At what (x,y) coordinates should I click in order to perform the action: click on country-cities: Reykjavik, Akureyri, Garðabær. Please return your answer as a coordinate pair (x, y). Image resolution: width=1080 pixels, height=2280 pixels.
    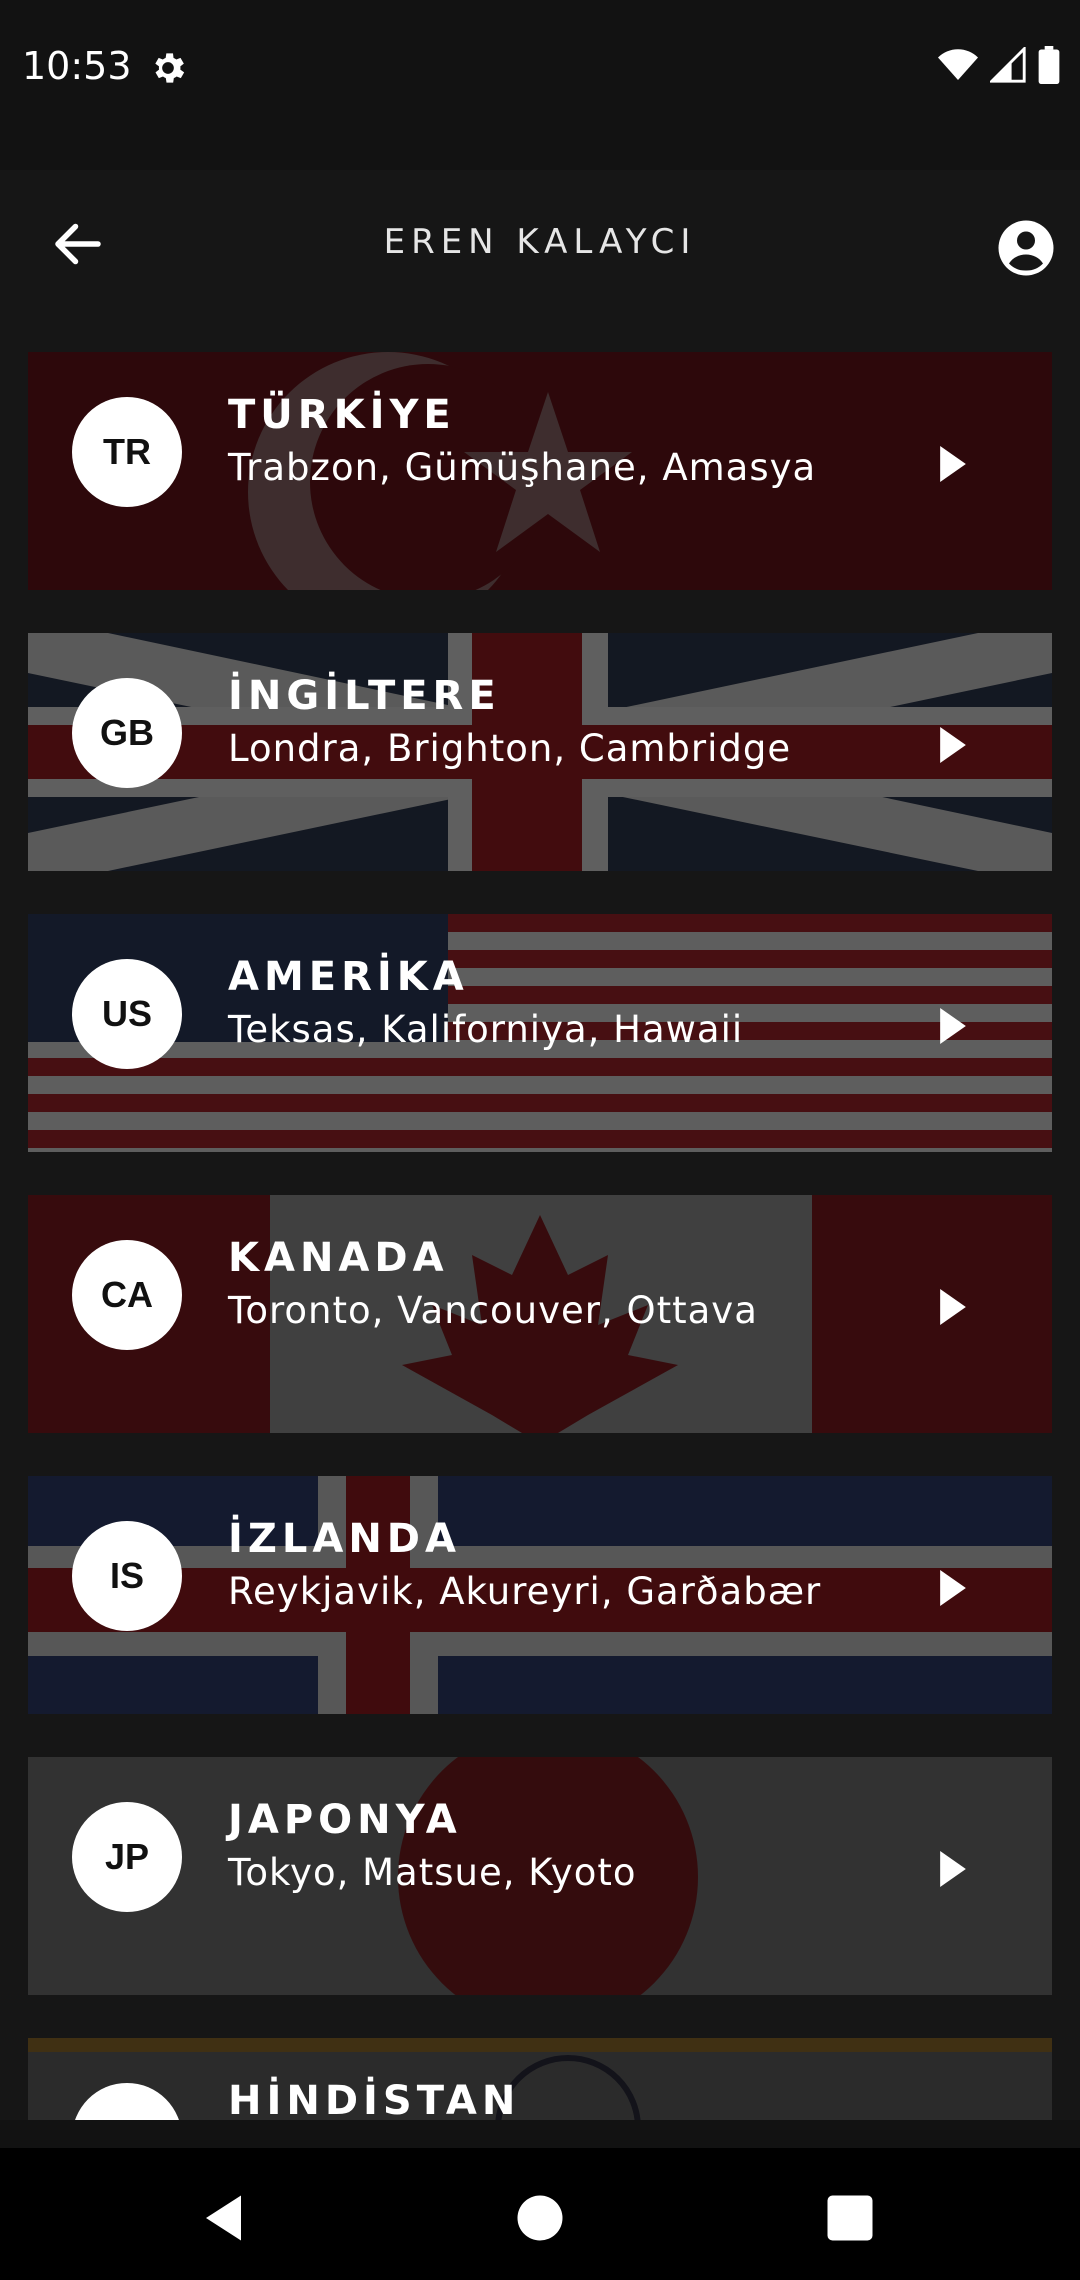
    Looking at the image, I should click on (525, 1591).